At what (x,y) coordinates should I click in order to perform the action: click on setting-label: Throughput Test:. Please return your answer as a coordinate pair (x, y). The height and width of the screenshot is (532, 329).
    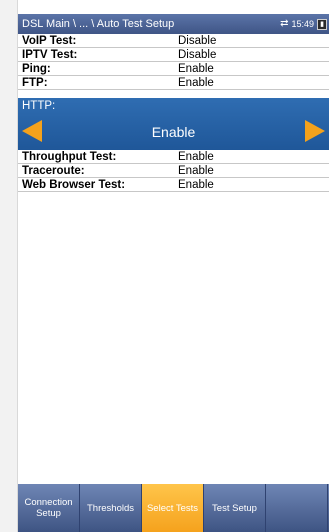
    Looking at the image, I should click on (69, 156).